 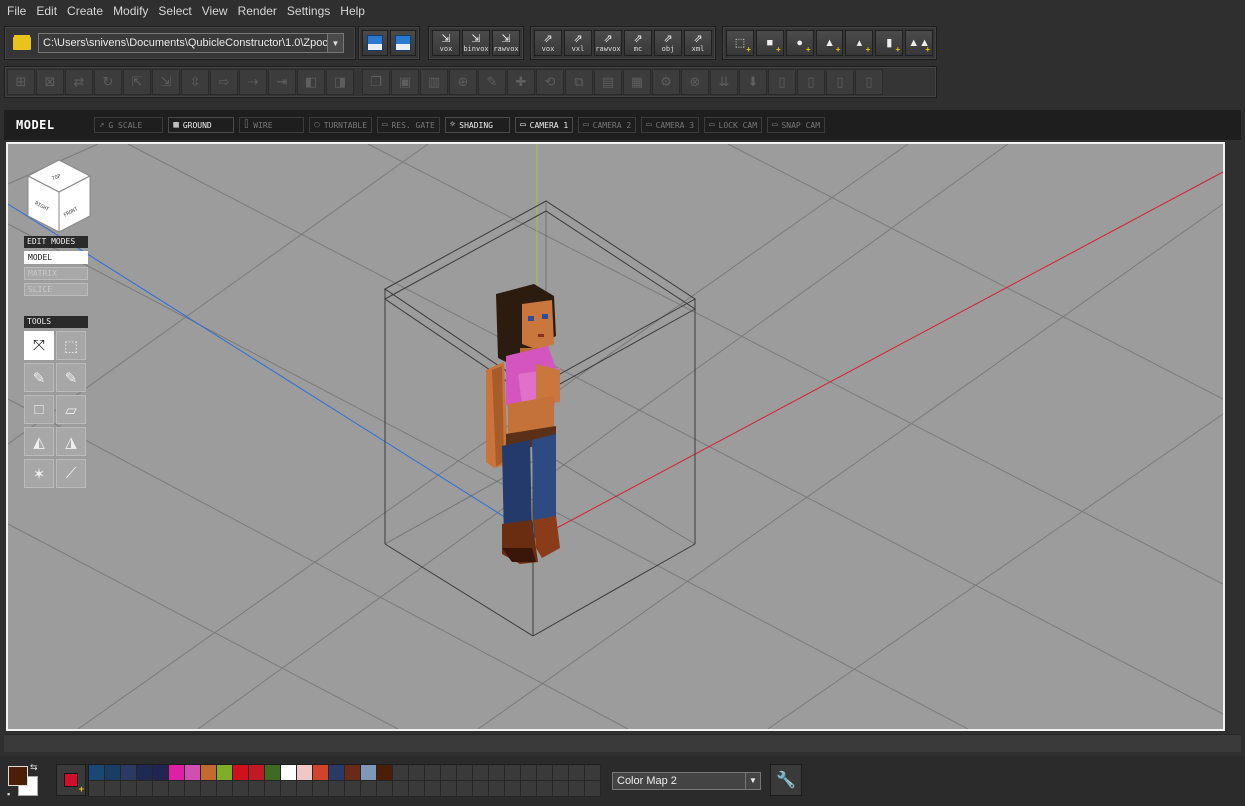 I want to click on disabled-tool-icon: ▤, so click(x=608, y=82).